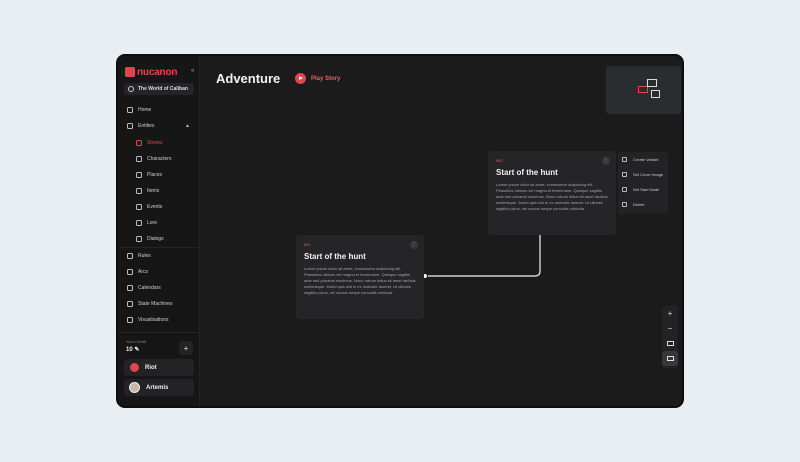 The height and width of the screenshot is (462, 800). I want to click on sidebar-item-rules: Rules, so click(159, 256).